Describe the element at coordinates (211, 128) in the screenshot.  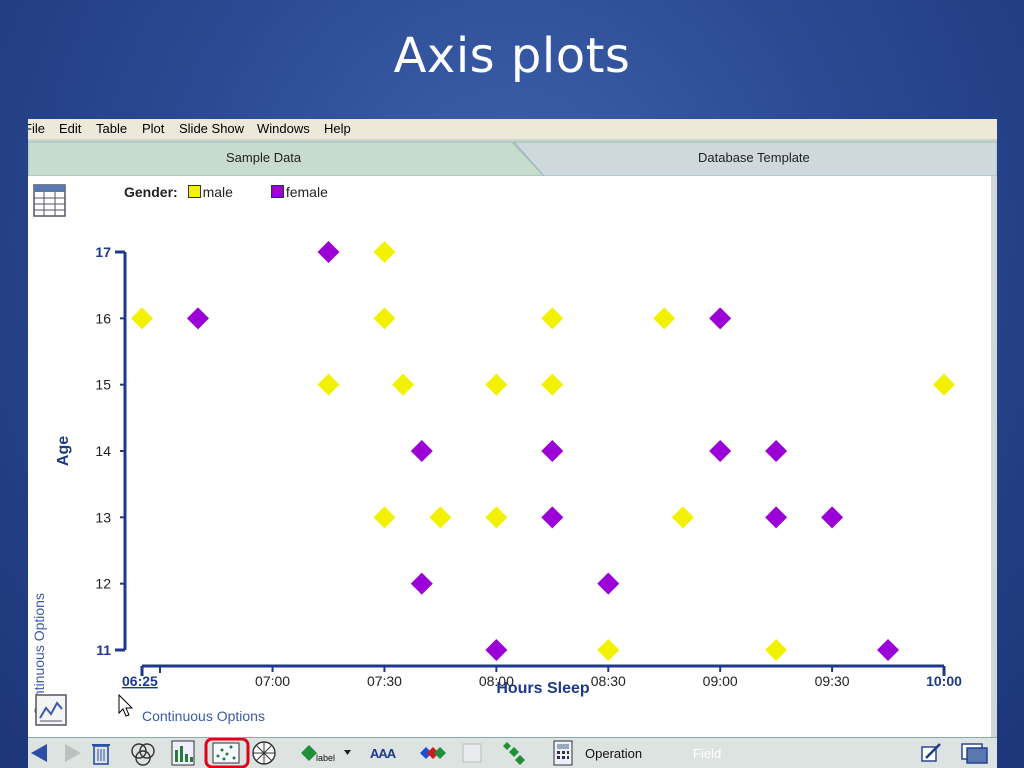
I see `menu-slide-show: Slide Show` at that location.